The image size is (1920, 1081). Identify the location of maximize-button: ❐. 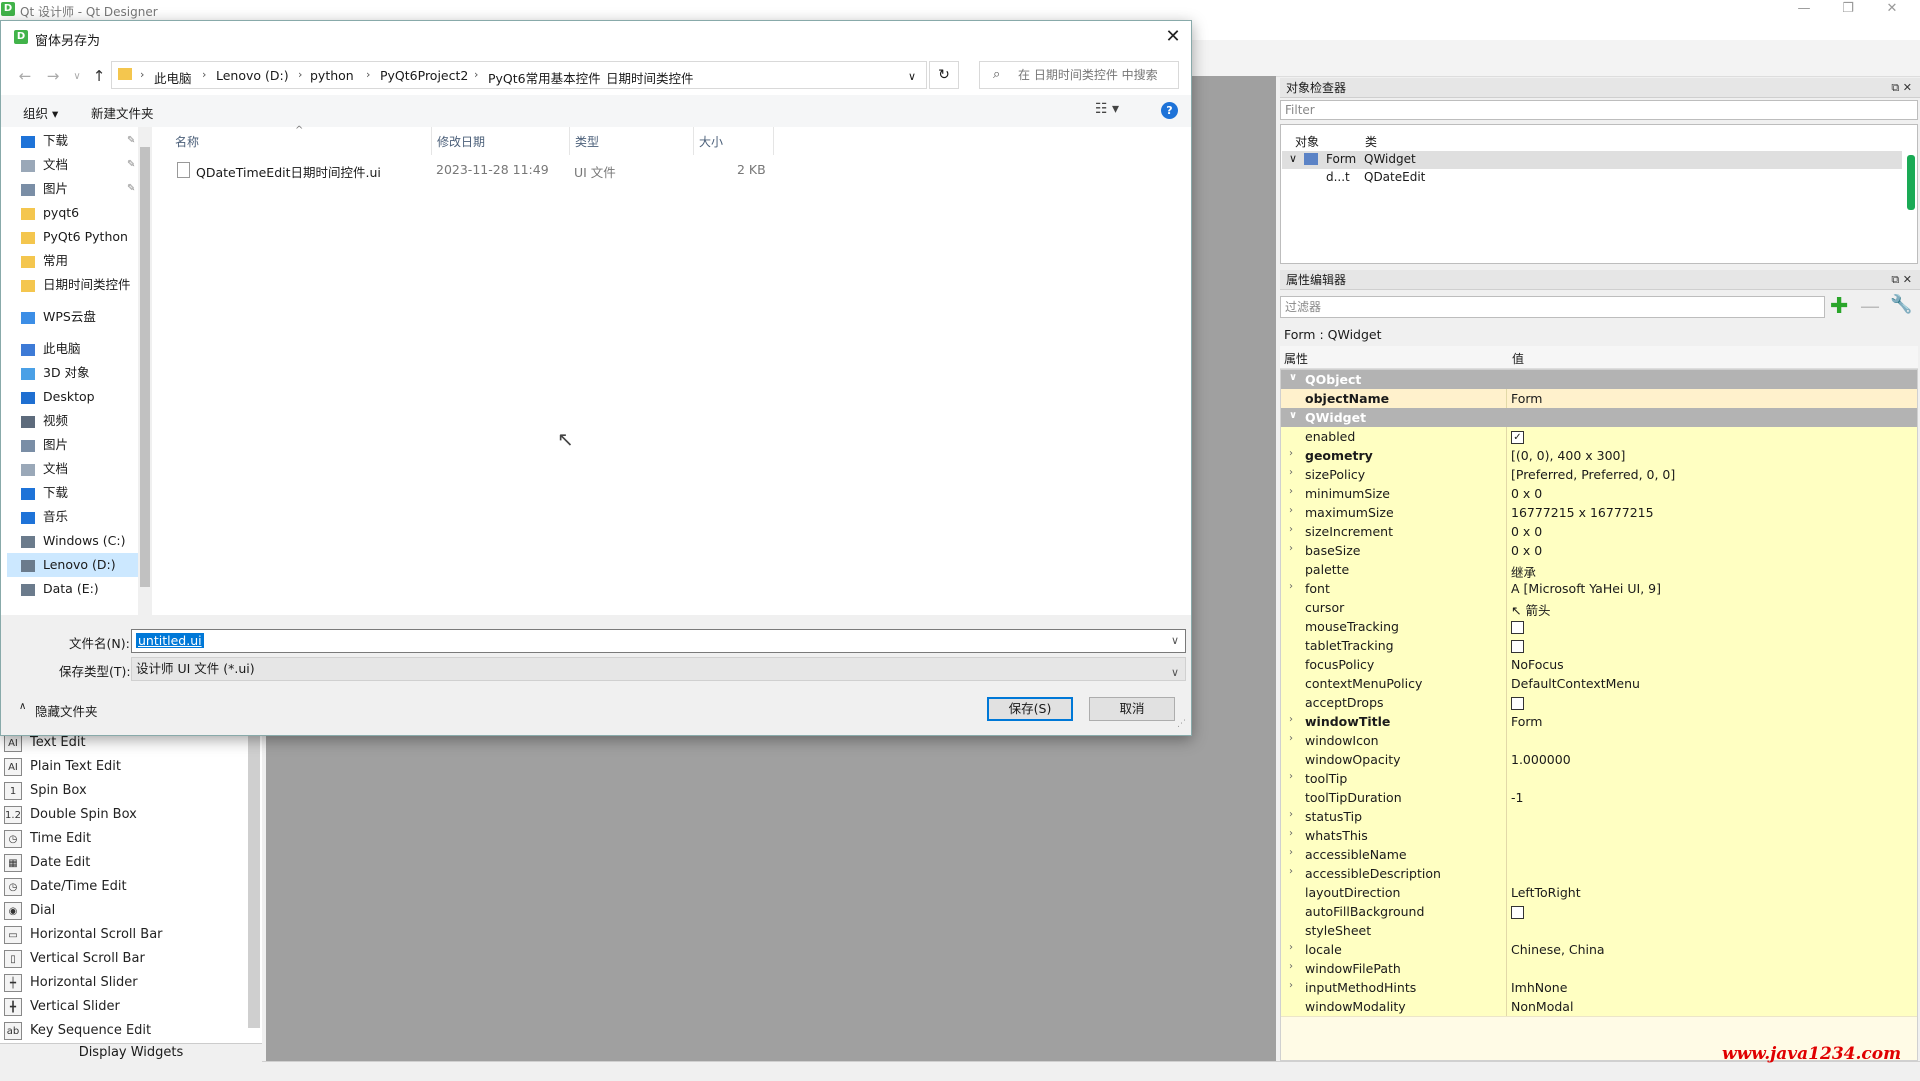
(1848, 10).